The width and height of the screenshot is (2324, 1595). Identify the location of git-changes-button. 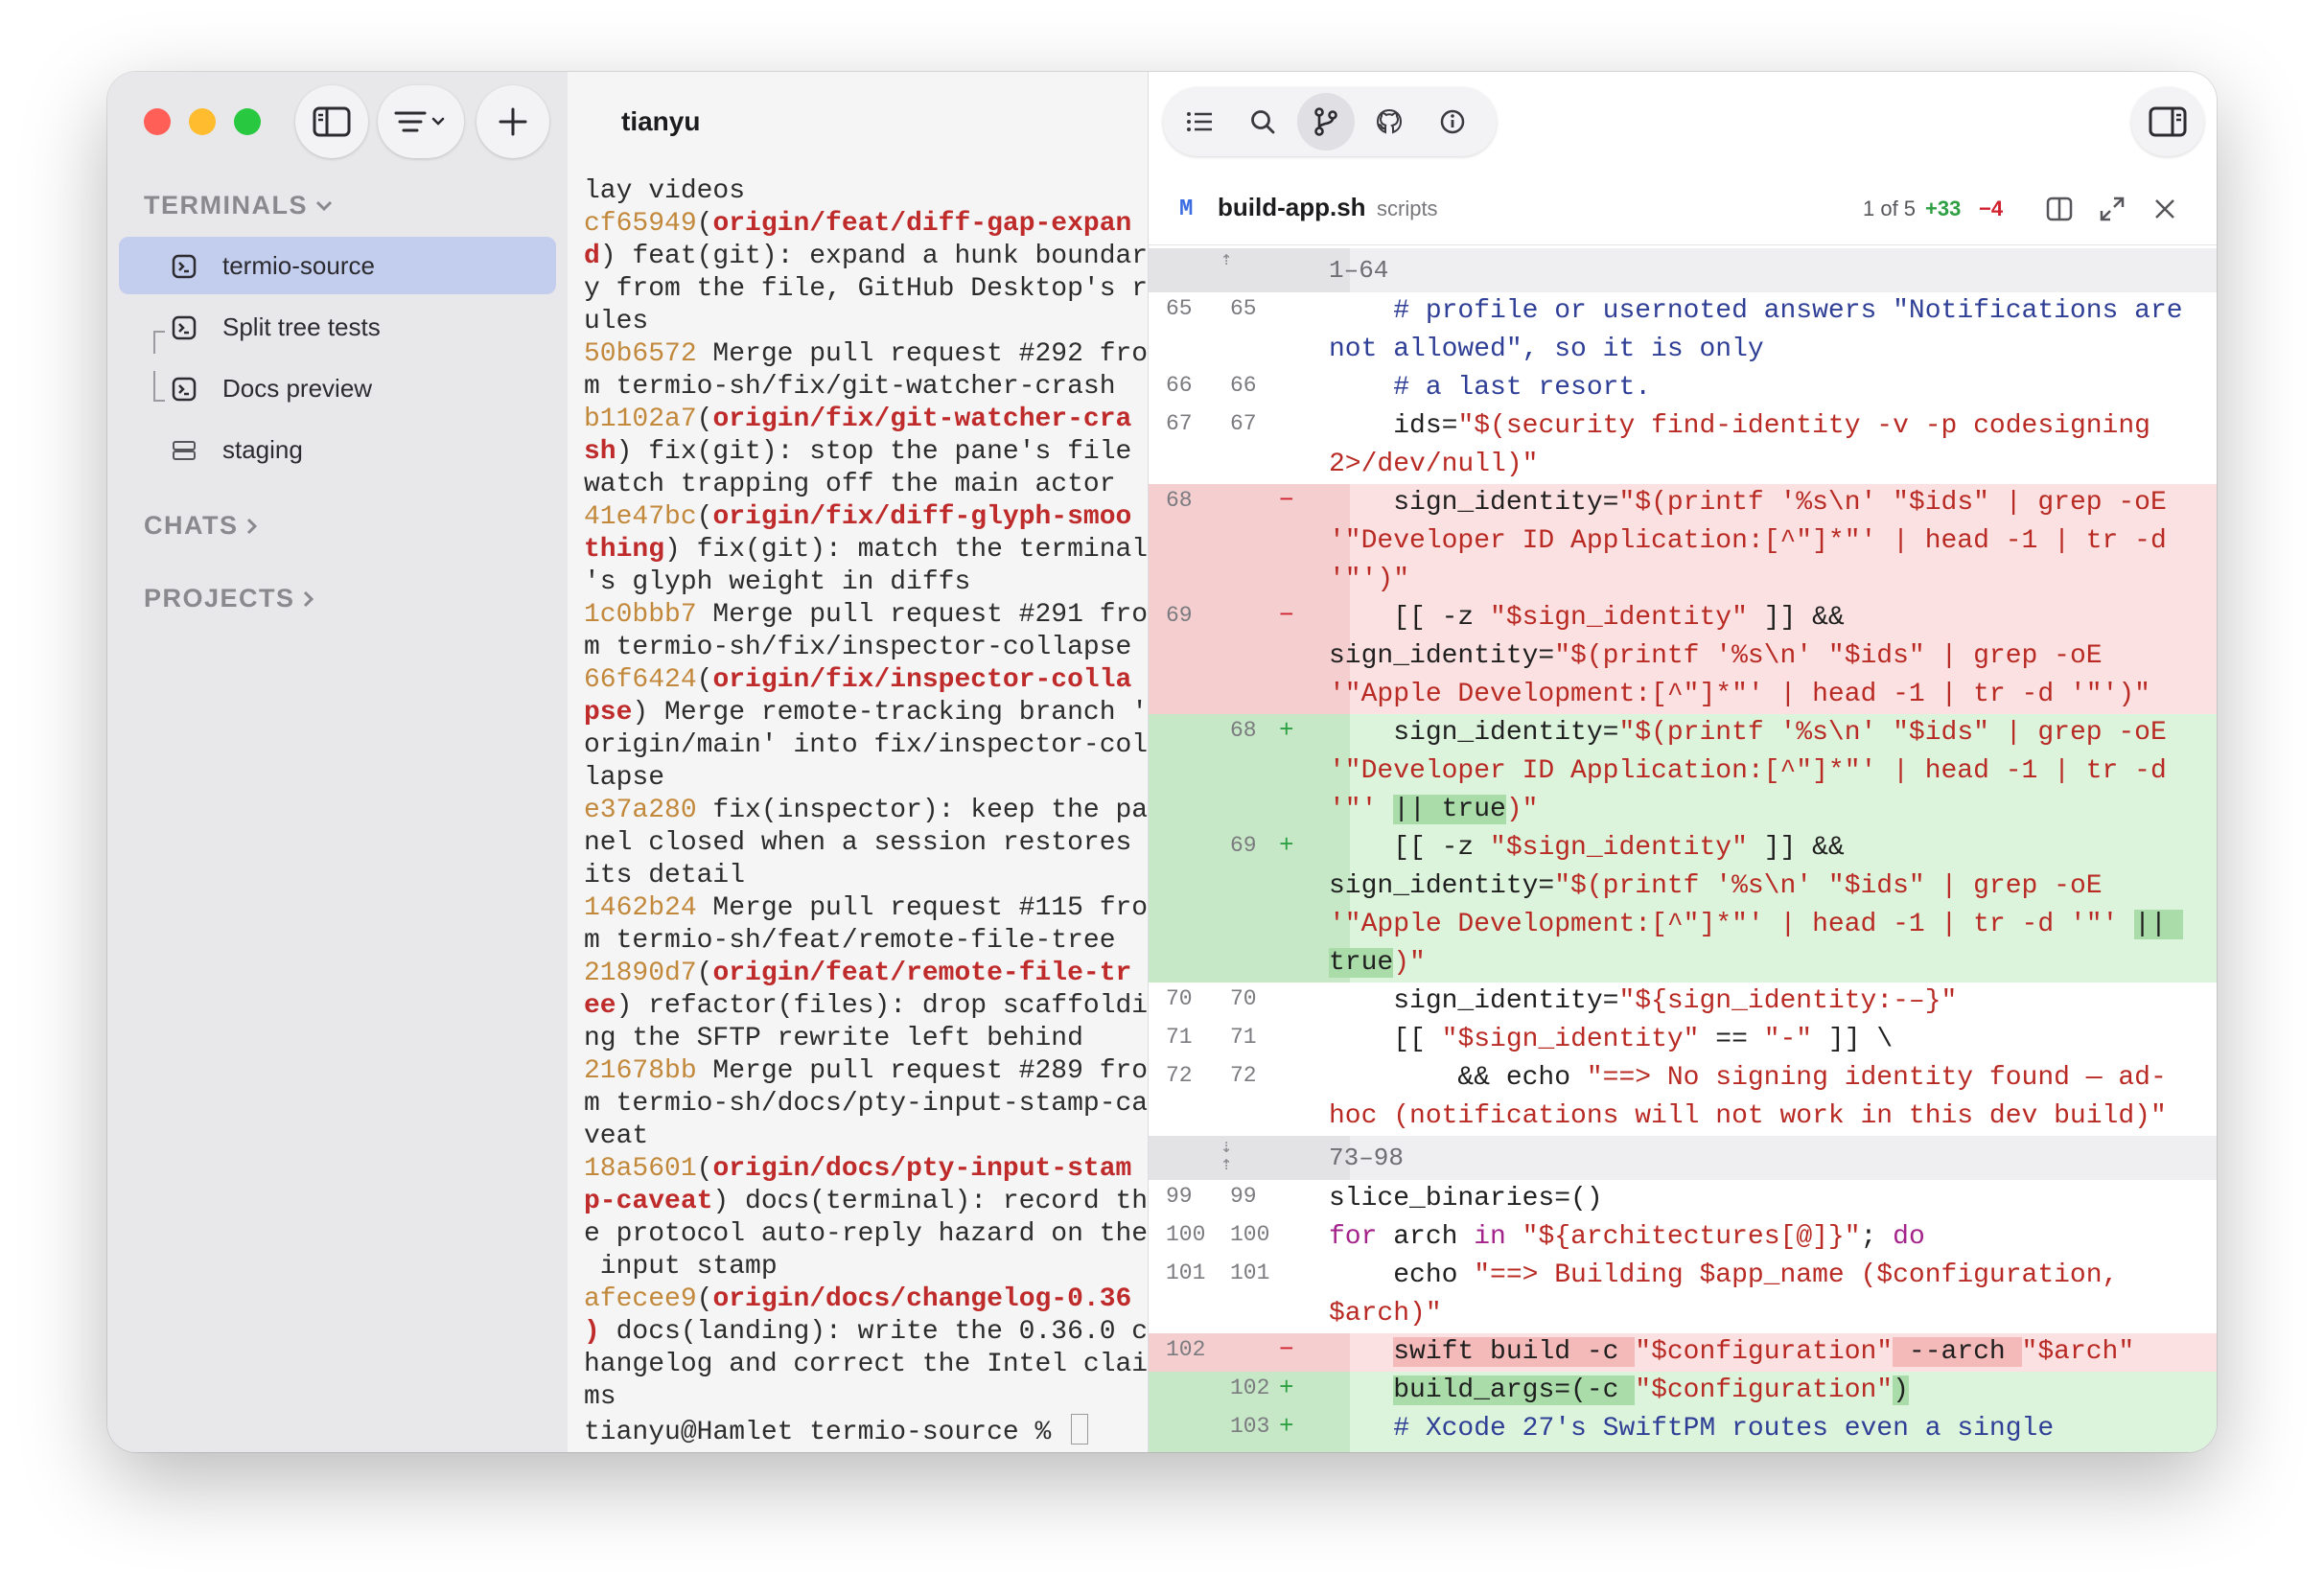
(1326, 122).